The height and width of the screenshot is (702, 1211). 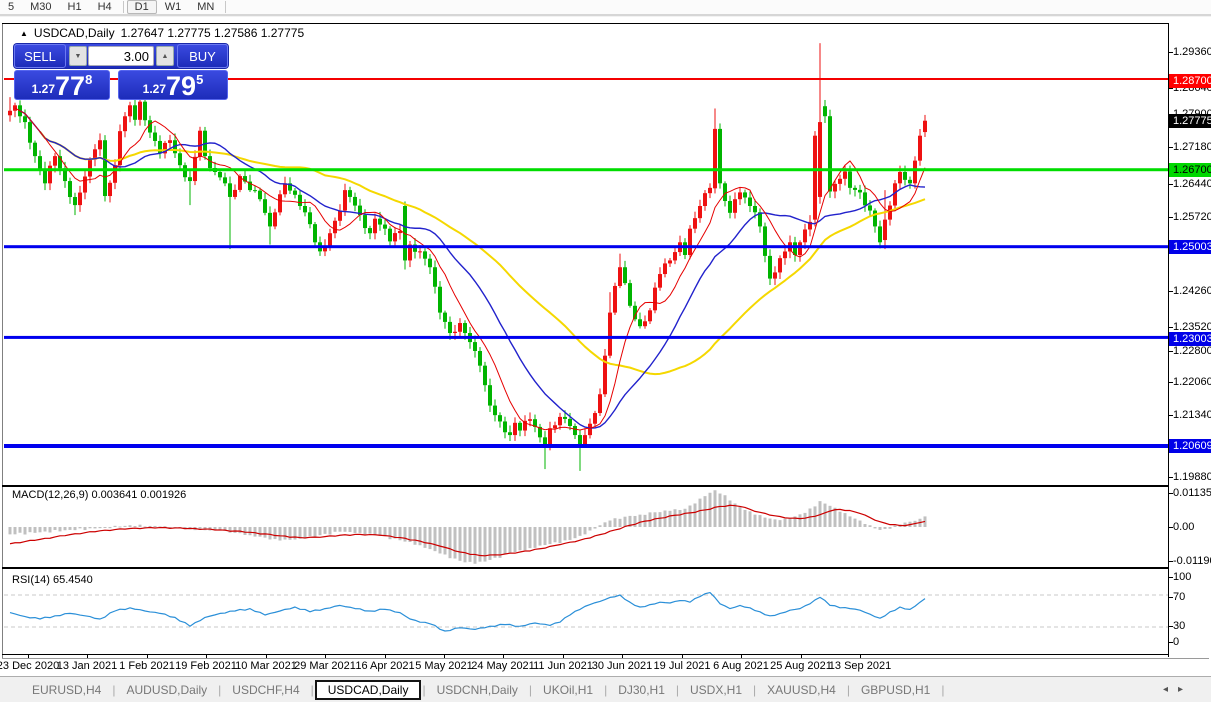 I want to click on timeframe-button-5: 5, so click(x=11, y=7).